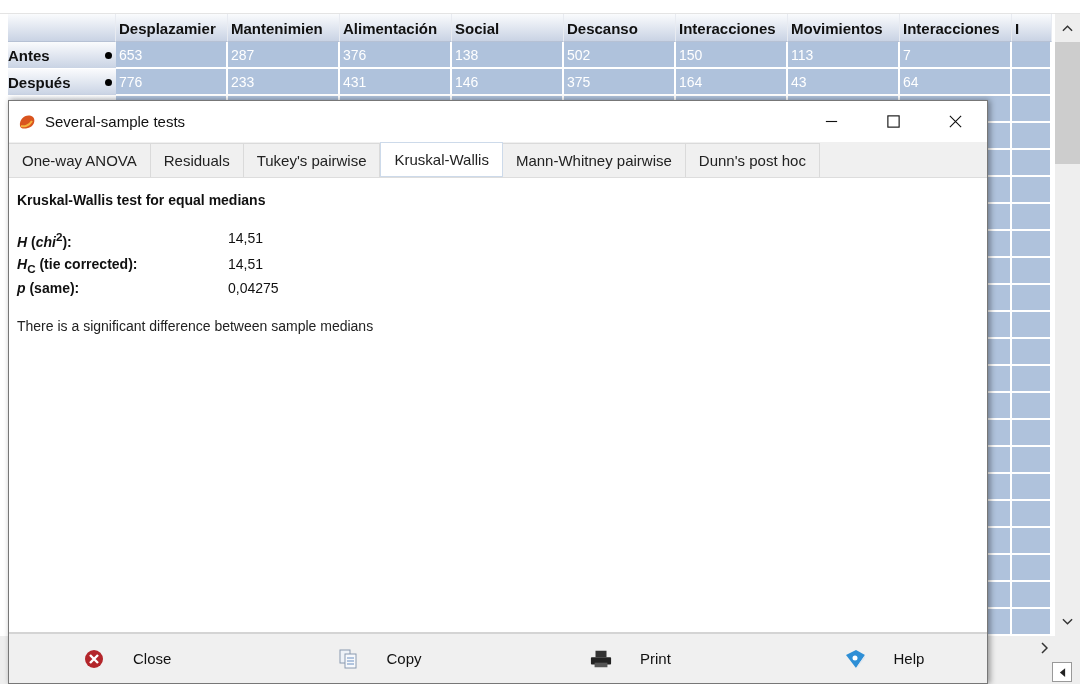 Image resolution: width=1080 pixels, height=684 pixels. What do you see at coordinates (620, 55) in the screenshot?
I see `table-cell: 502` at bounding box center [620, 55].